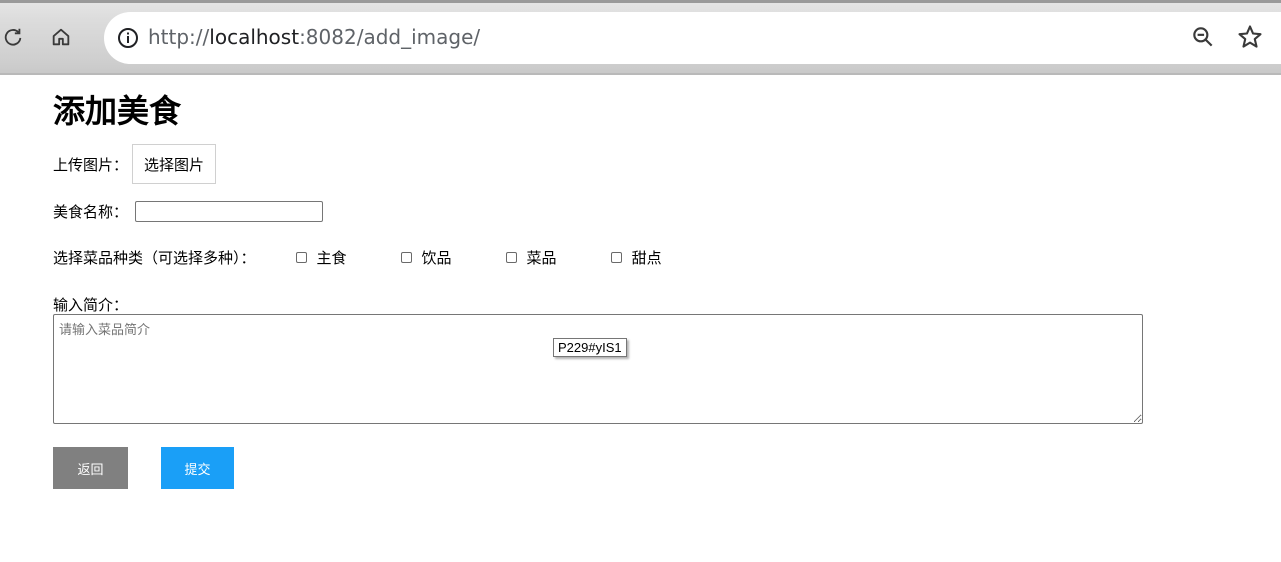 Image resolution: width=1281 pixels, height=562 pixels. What do you see at coordinates (1250, 37) in the screenshot?
I see `bookmark-star-icon` at bounding box center [1250, 37].